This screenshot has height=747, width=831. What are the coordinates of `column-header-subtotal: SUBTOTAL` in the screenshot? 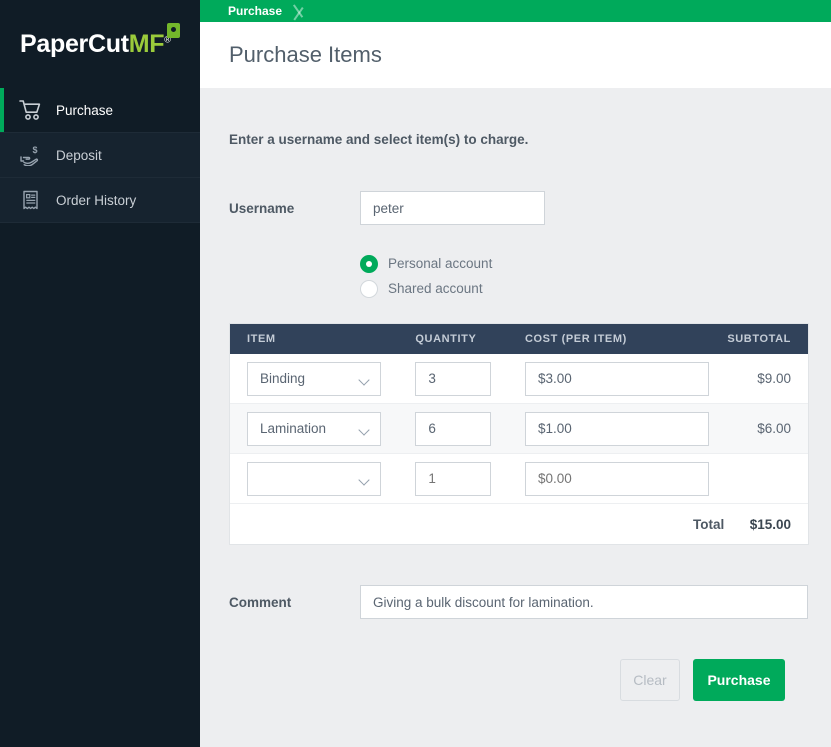 It's located at (759, 339).